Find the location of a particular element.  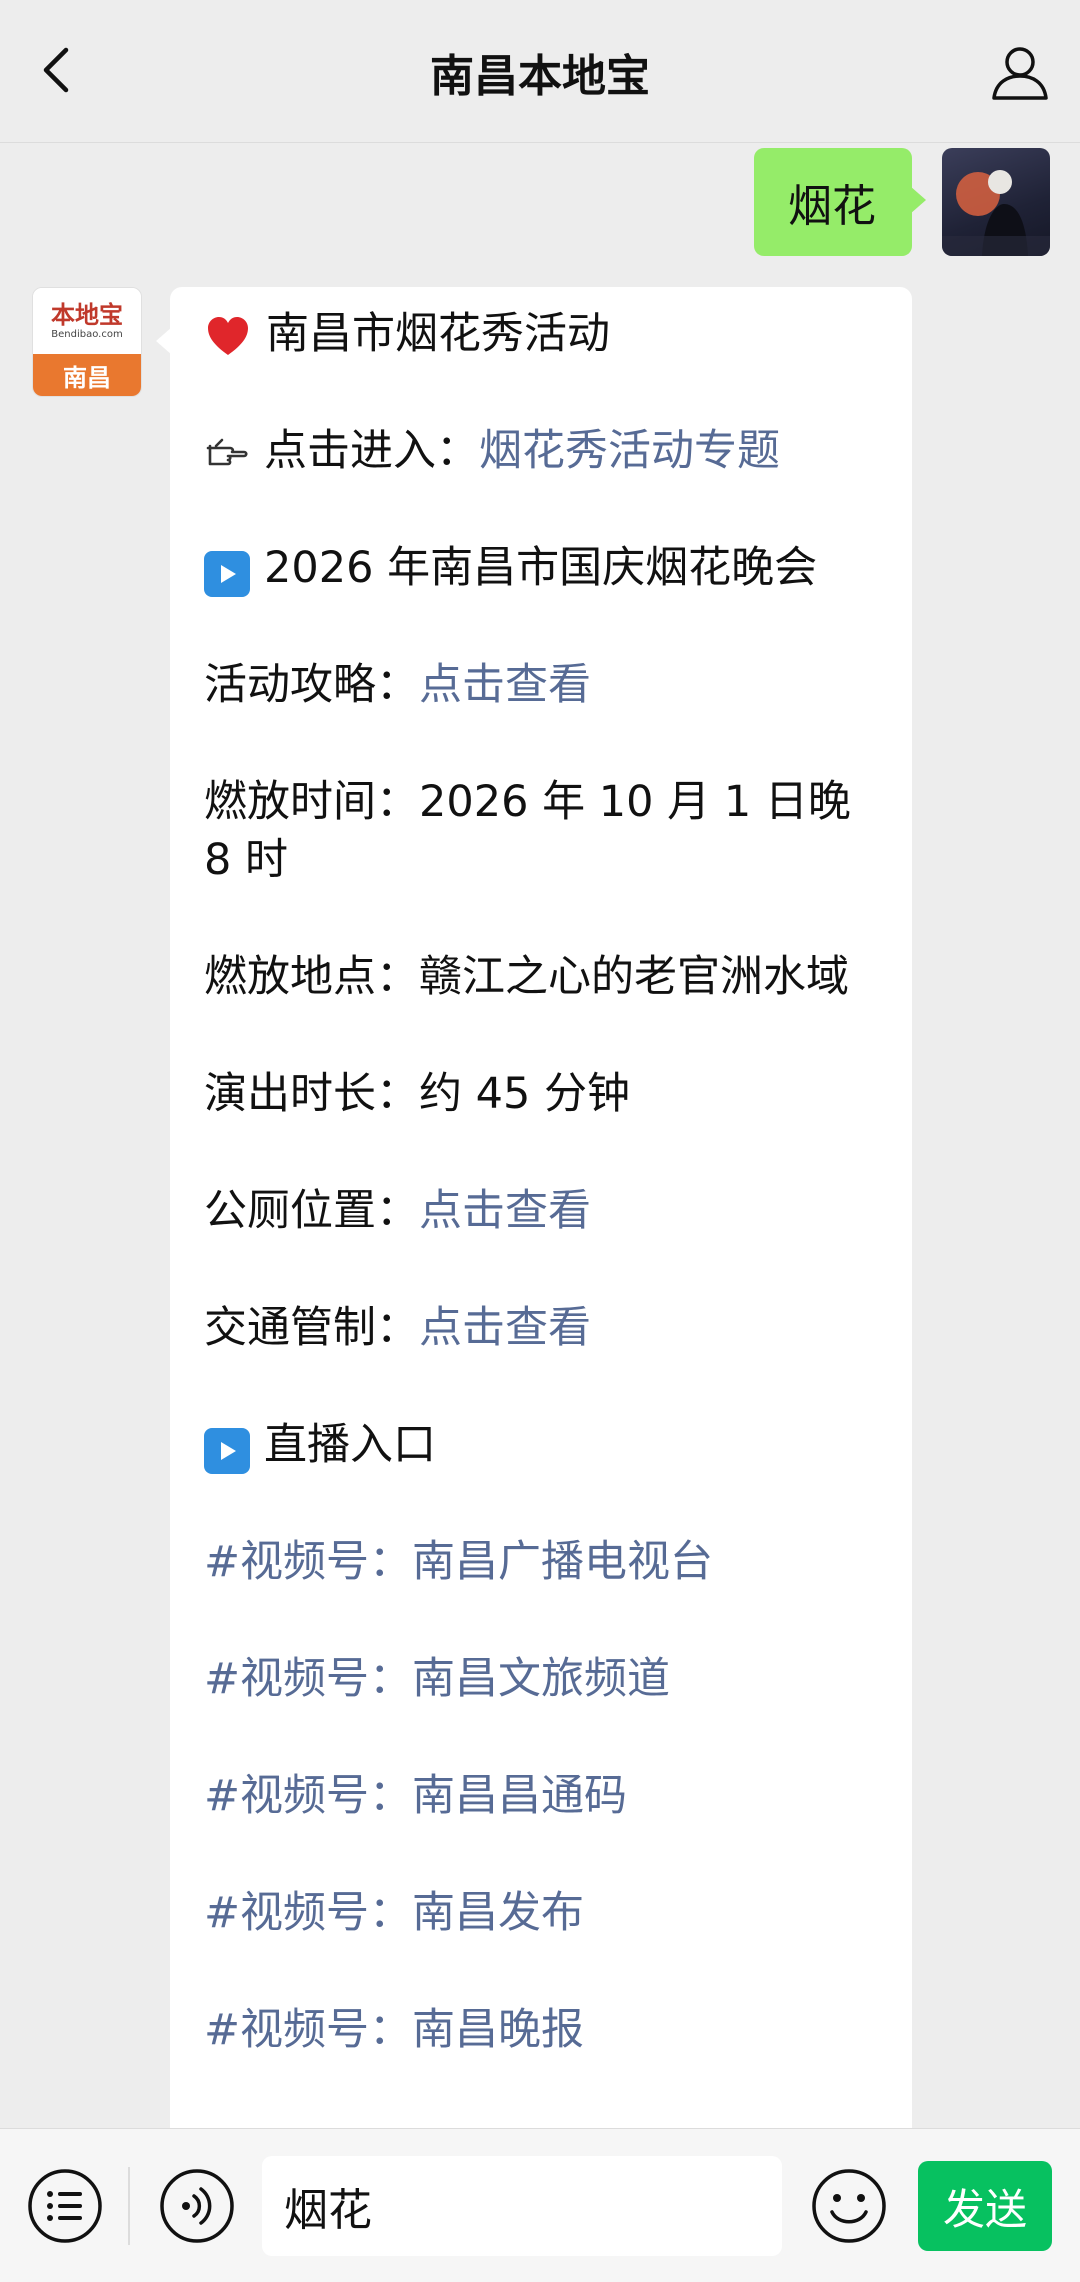

voice-button is located at coordinates (197, 2206).